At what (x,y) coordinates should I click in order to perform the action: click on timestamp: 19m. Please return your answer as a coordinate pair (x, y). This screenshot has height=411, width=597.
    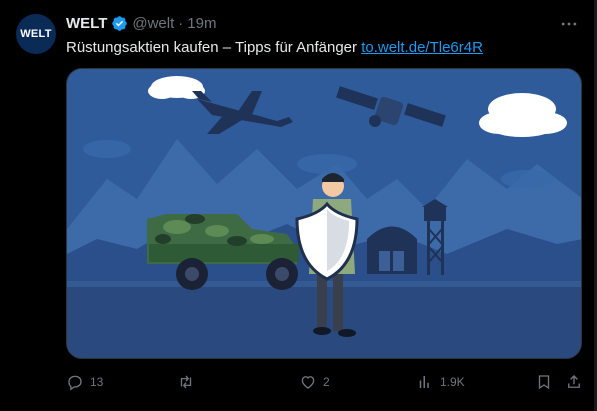
    Looking at the image, I should click on (201, 23).